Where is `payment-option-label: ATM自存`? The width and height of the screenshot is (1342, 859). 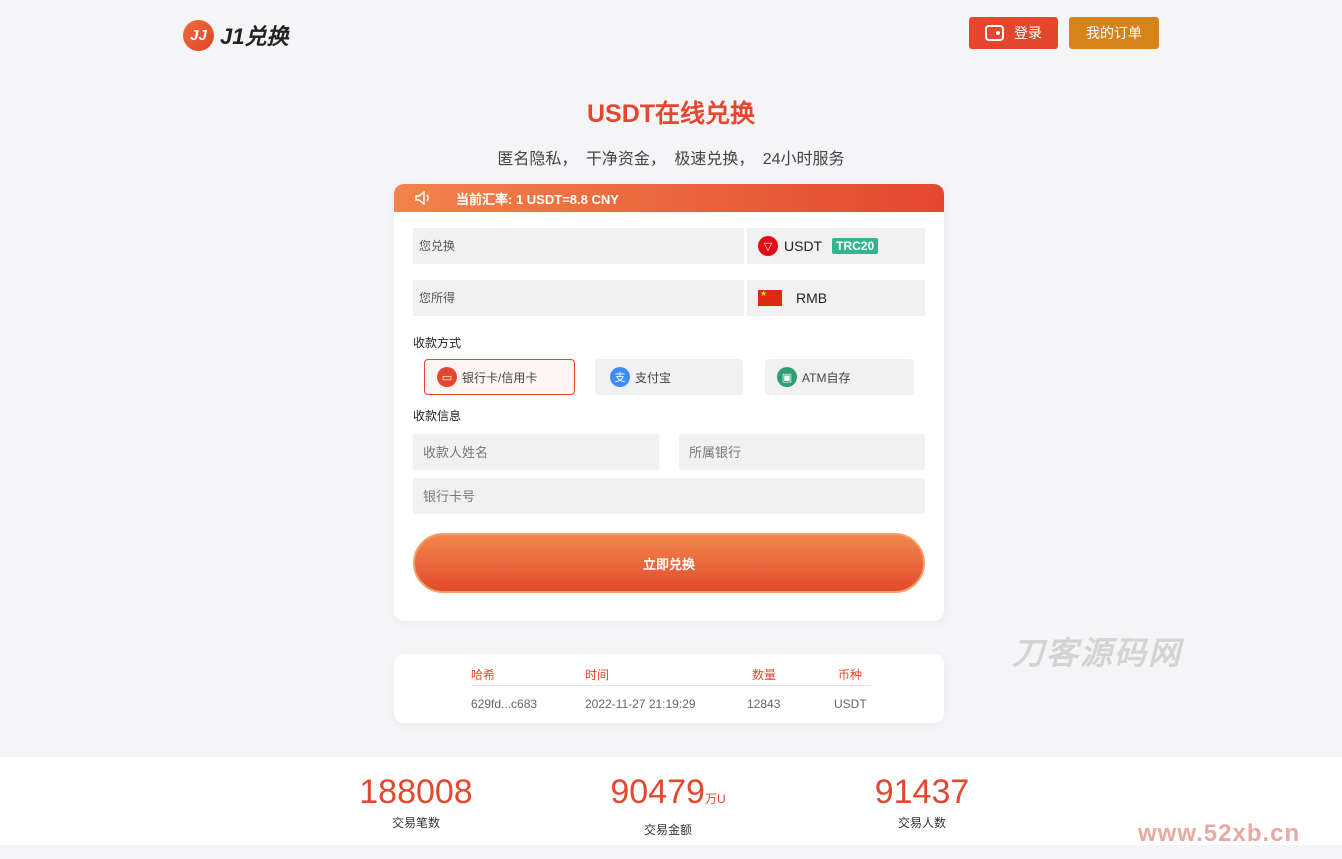
payment-option-label: ATM自存 is located at coordinates (826, 377).